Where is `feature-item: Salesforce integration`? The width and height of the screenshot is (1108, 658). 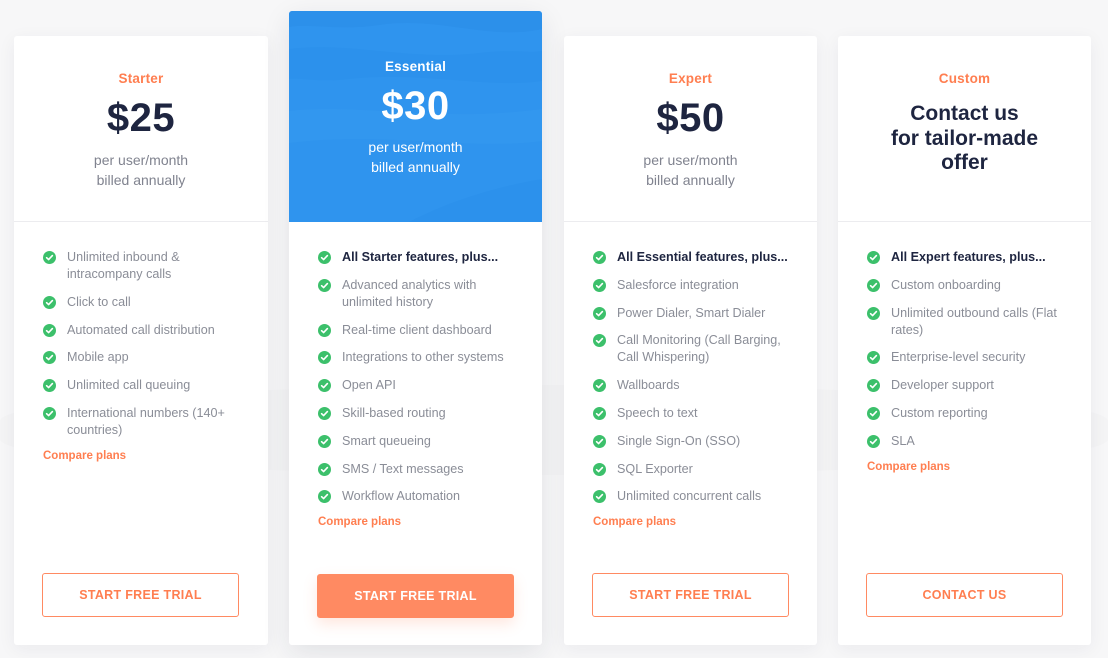 feature-item: Salesforce integration is located at coordinates (699, 285).